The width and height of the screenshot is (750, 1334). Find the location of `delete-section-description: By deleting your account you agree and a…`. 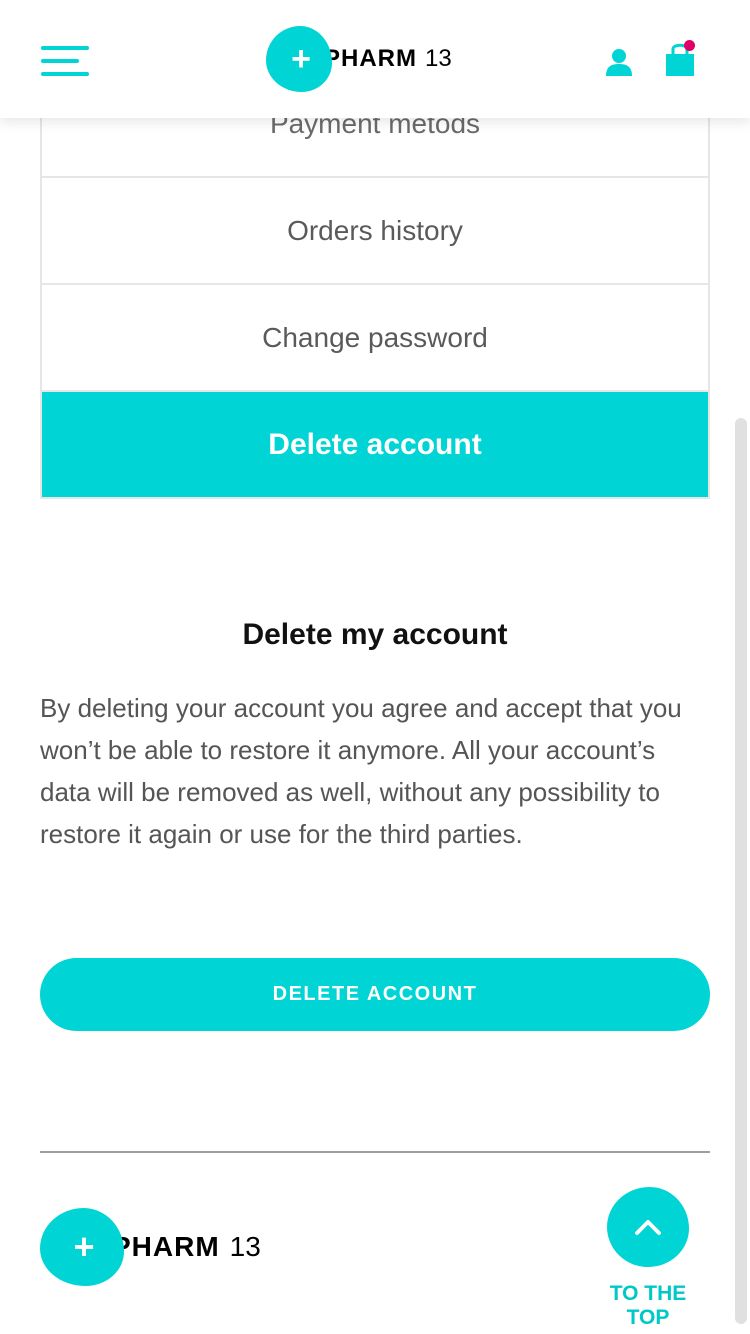

delete-section-description: By deleting your account you agree and a… is located at coordinates (361, 771).